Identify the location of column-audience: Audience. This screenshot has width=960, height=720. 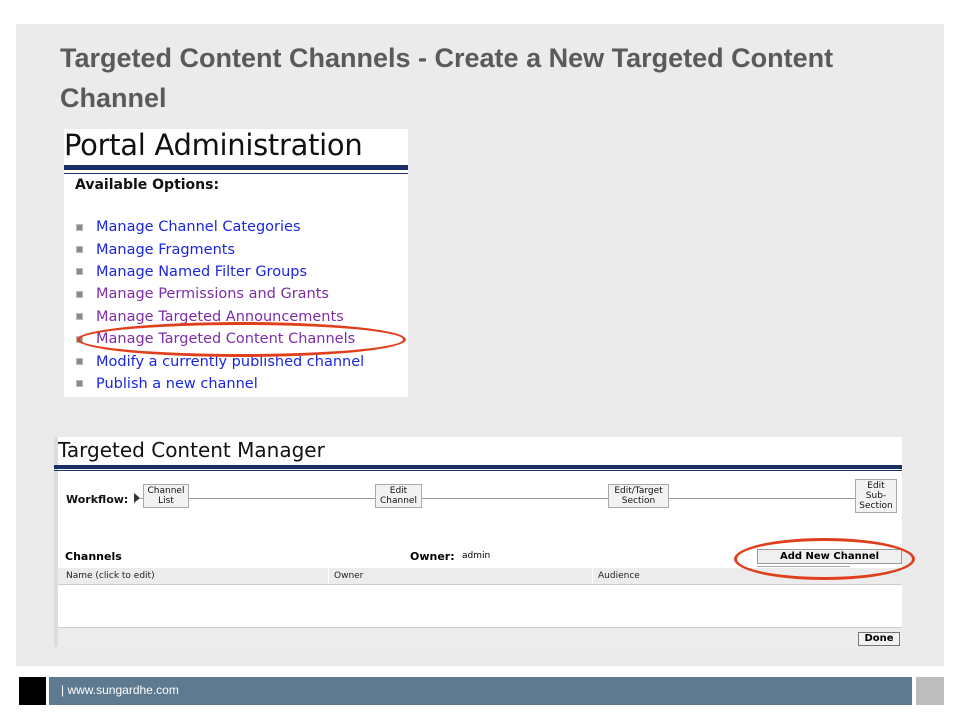
(619, 576).